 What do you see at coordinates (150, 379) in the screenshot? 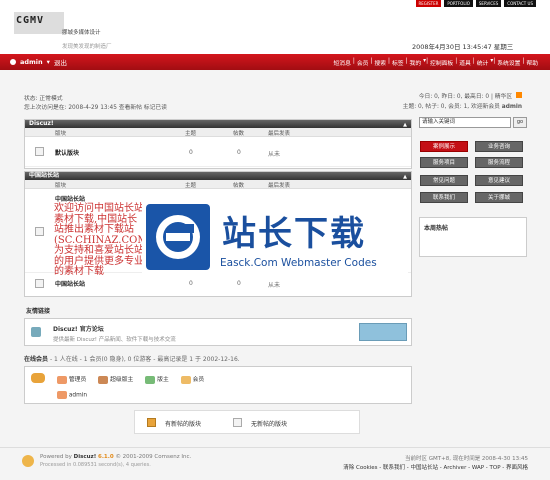
I see `mod-role-icon` at bounding box center [150, 379].